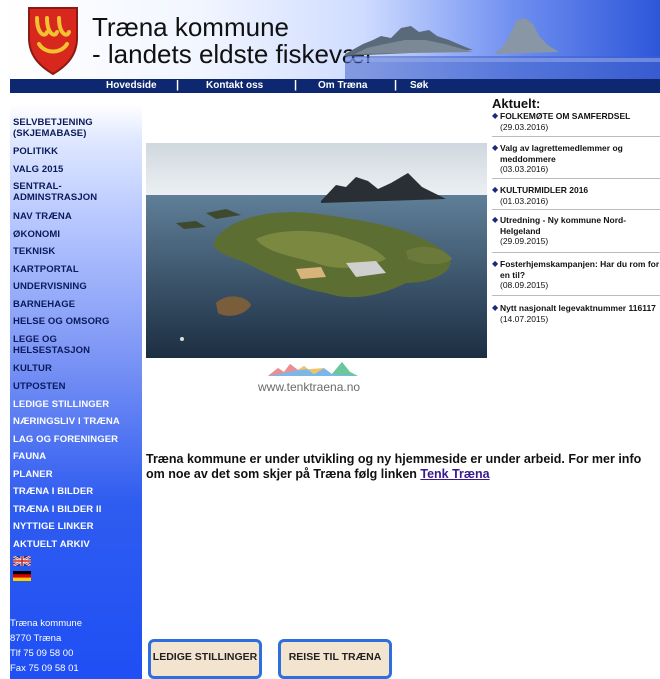 This screenshot has height=679, width=660. What do you see at coordinates (50, 286) in the screenshot?
I see `sidebar-item-undervisning: UNDERVISNING` at bounding box center [50, 286].